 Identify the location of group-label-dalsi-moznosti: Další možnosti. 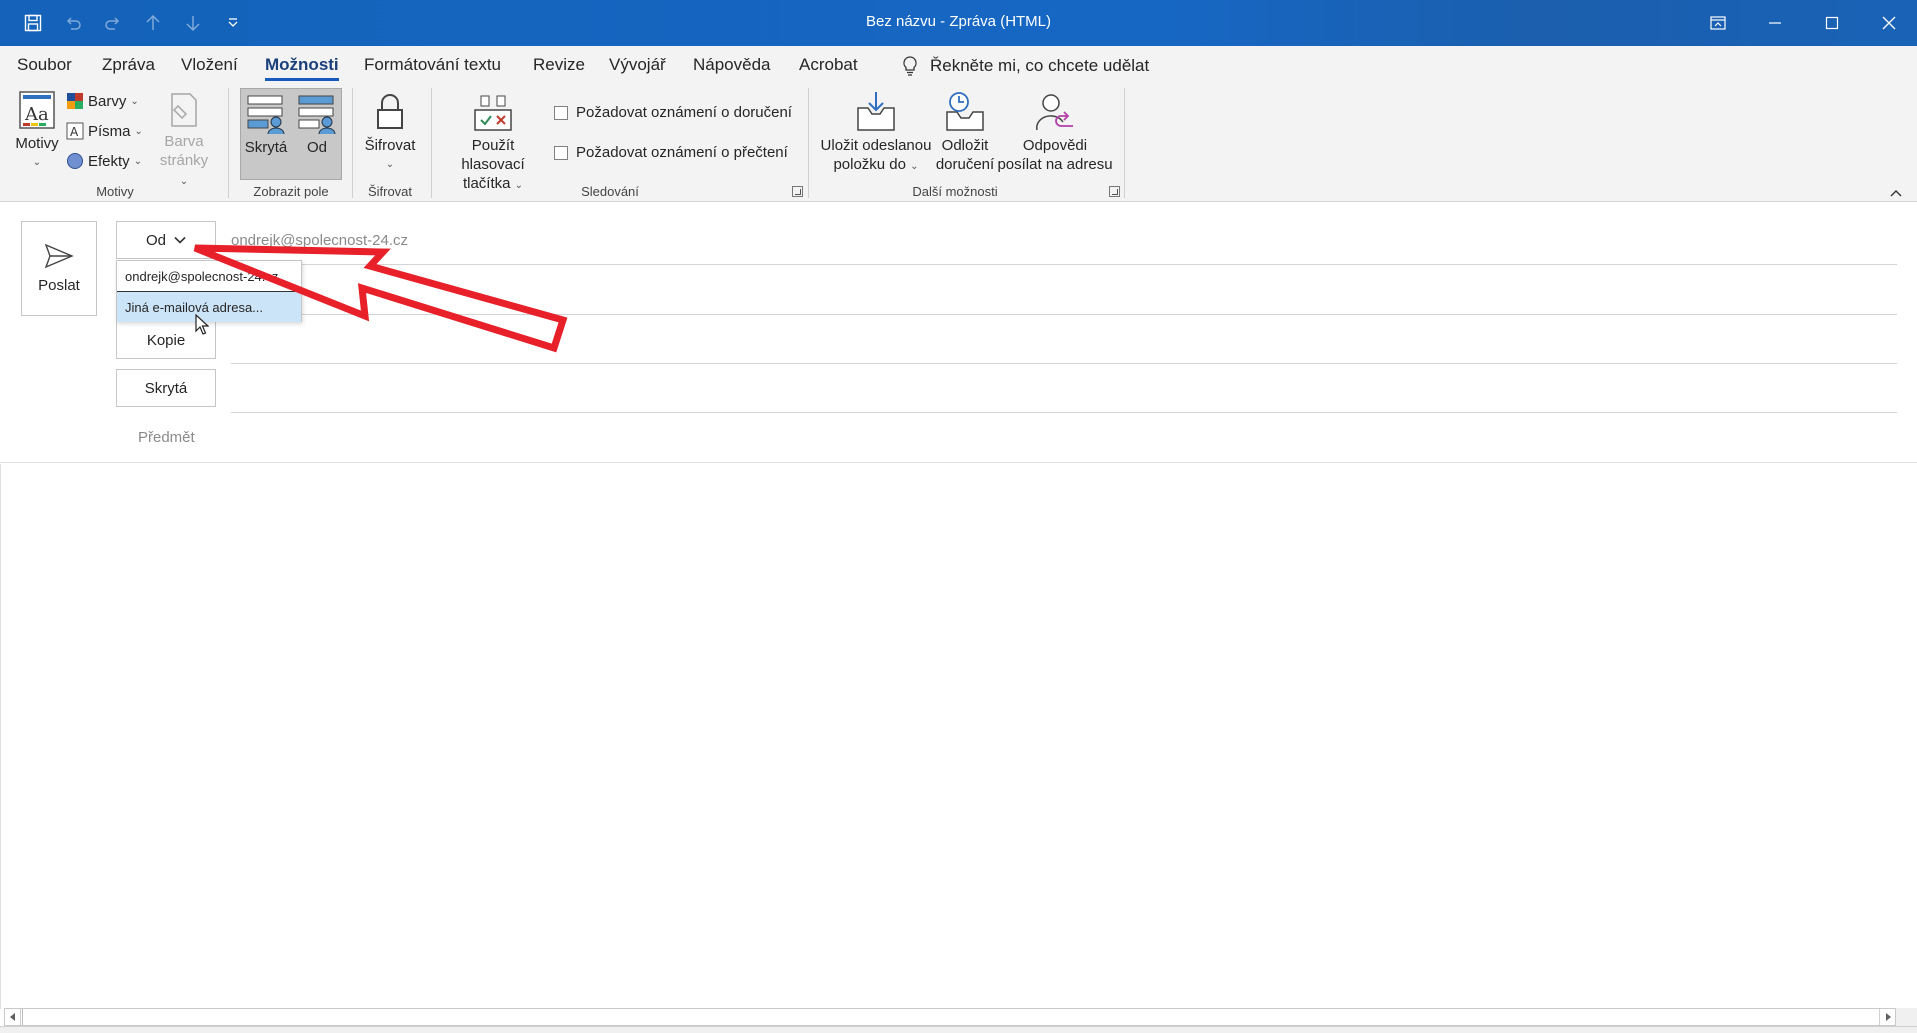
(955, 191).